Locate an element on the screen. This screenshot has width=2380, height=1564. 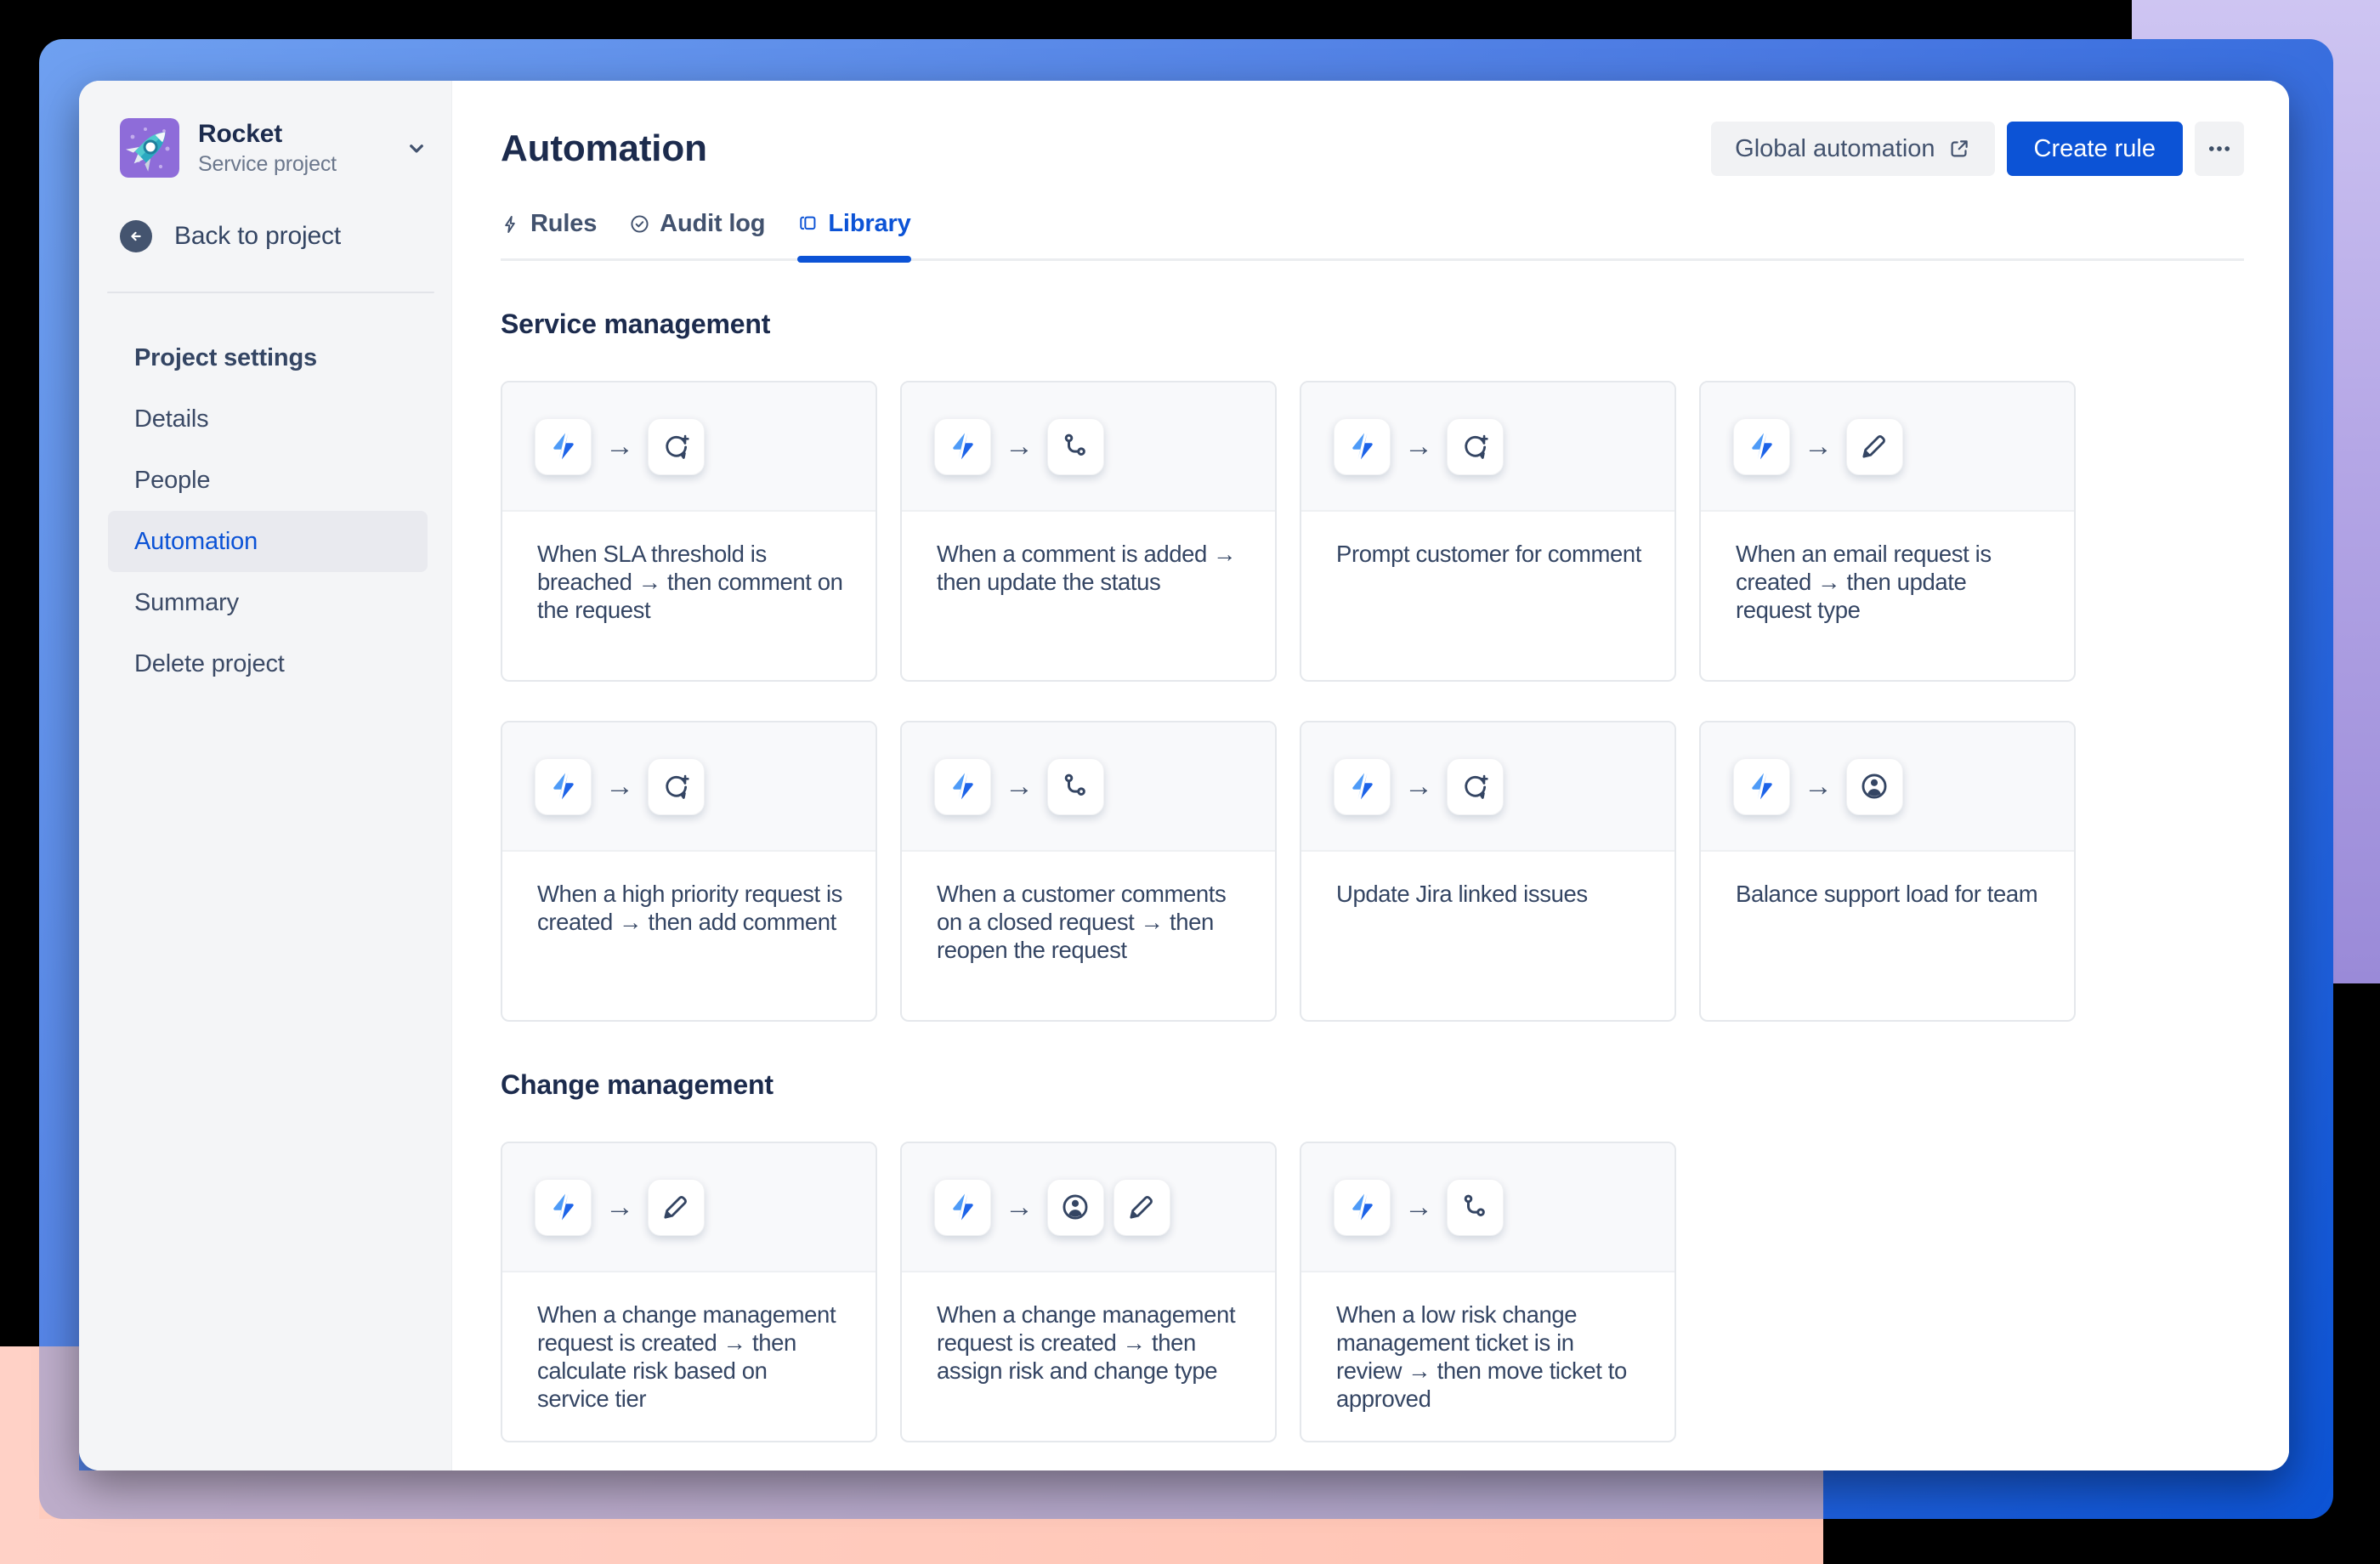
project-avatar rocket-icon is located at coordinates (149, 148).